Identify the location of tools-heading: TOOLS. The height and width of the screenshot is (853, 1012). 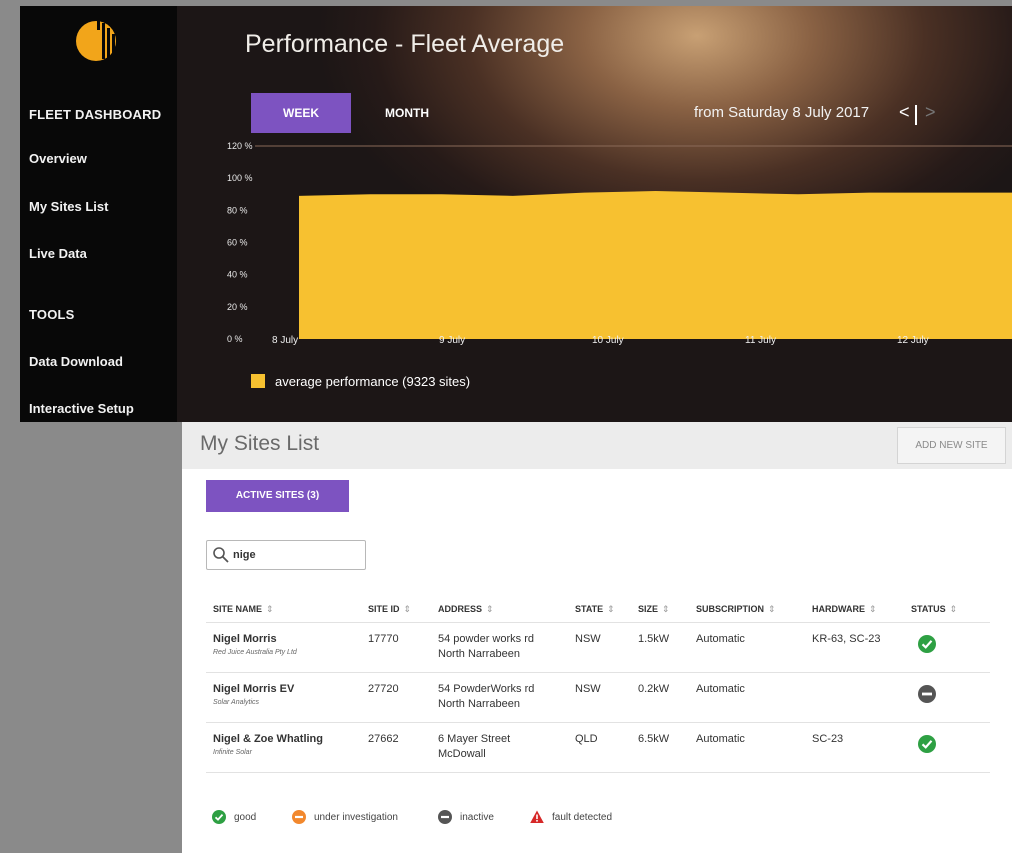
(52, 314).